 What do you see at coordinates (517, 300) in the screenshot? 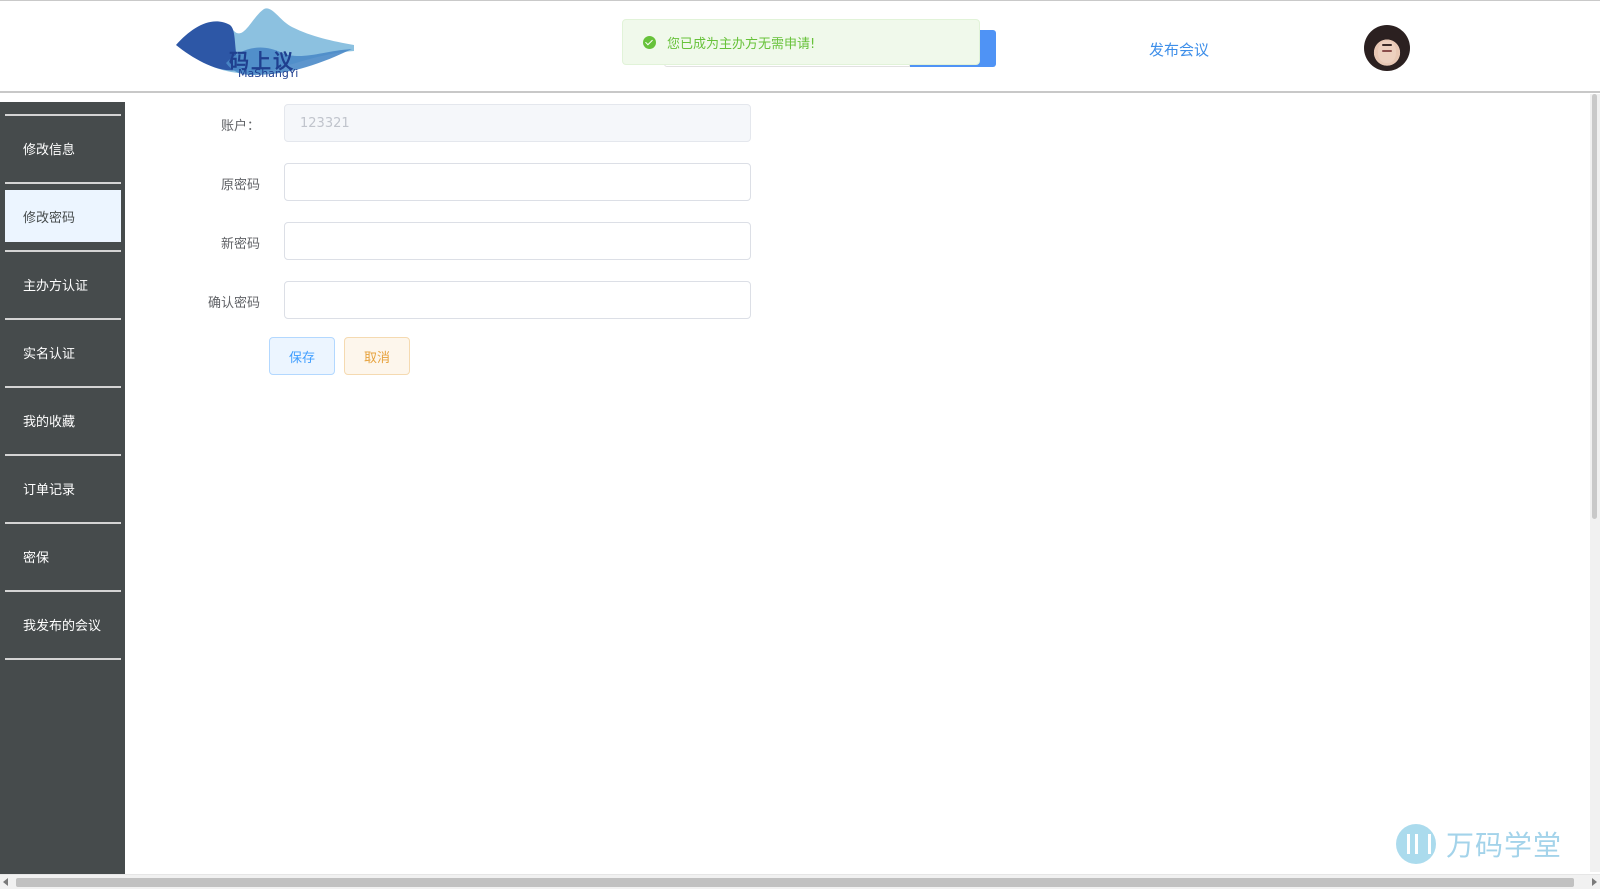
I see `confirm-password-field` at bounding box center [517, 300].